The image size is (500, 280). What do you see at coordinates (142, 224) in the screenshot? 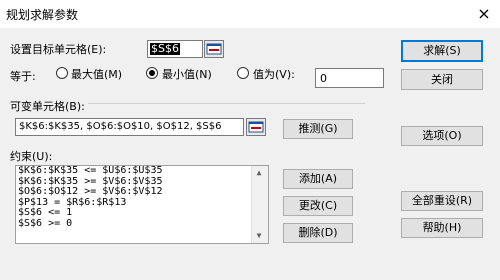
I see `list-item: $S$6 >= 0` at bounding box center [142, 224].